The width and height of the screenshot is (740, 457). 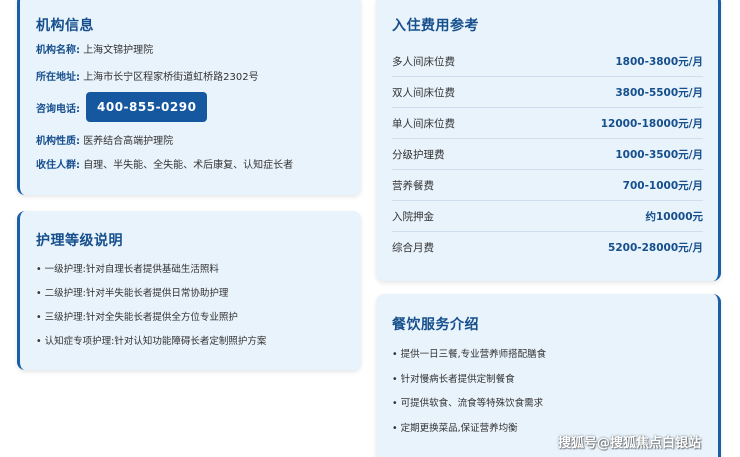 What do you see at coordinates (547, 61) in the screenshot?
I see `fee-row: 多人间床位费 1800-3800元/月` at bounding box center [547, 61].